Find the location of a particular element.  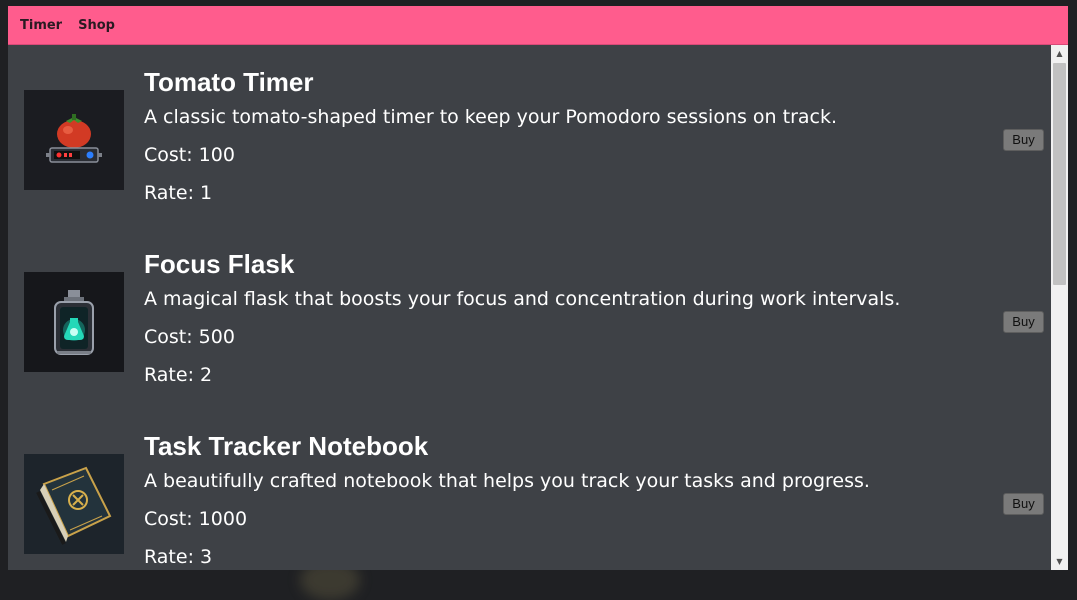

item-cost: Cost: 100 is located at coordinates (189, 155).